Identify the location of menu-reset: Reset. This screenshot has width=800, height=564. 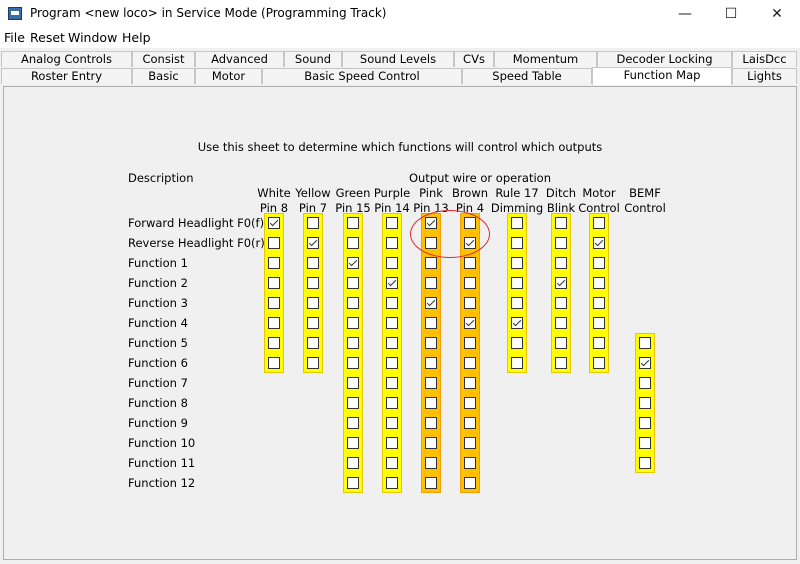
(47, 37).